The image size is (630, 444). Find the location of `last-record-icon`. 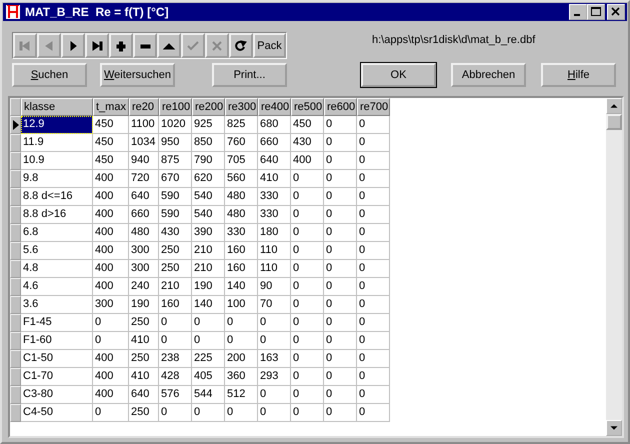

last-record-icon is located at coordinates (97, 46).